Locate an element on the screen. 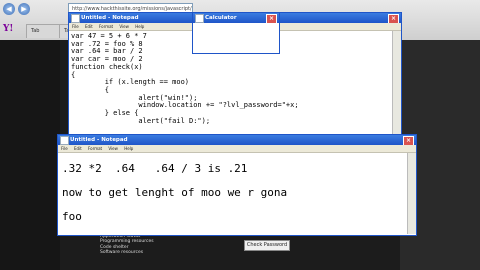 The image size is (480, 270). window-title: Calculator × is located at coordinates (236, 18).